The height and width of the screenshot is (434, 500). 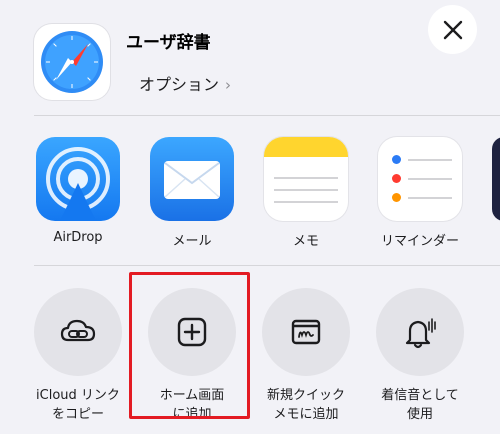 I want to click on share-app-label: メモ, so click(x=305, y=241).